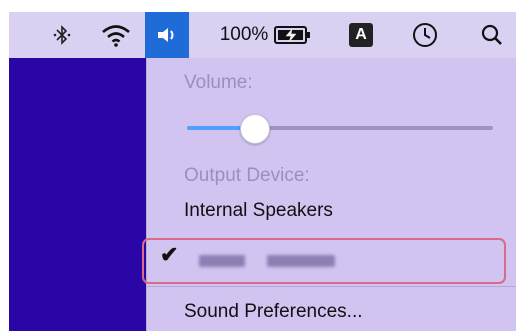 This screenshot has width=516, height=331. I want to click on menu-separator, so click(331, 286).